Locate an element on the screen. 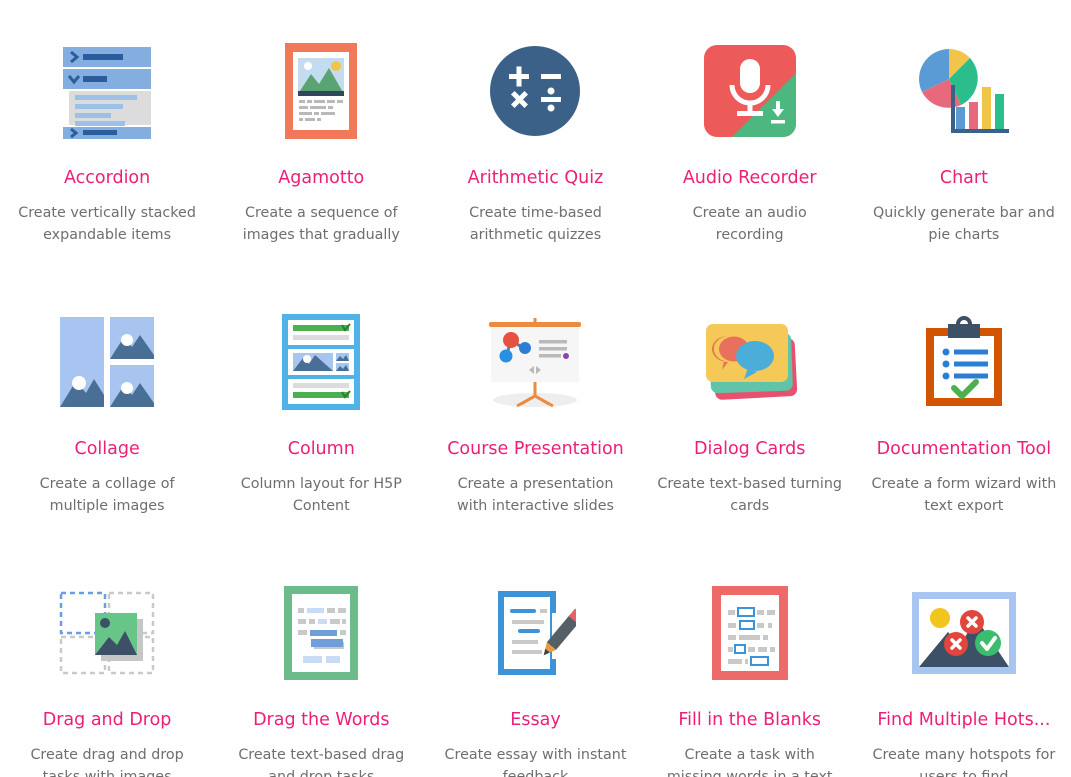 This screenshot has width=1071, height=777. column-icon is located at coordinates (321, 362).